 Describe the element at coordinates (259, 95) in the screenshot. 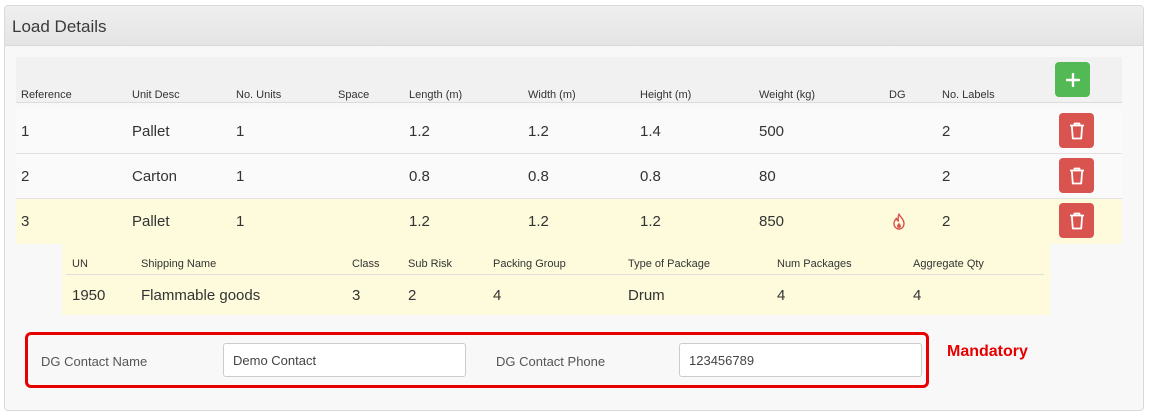

I see `header-no-units: No. Units` at that location.